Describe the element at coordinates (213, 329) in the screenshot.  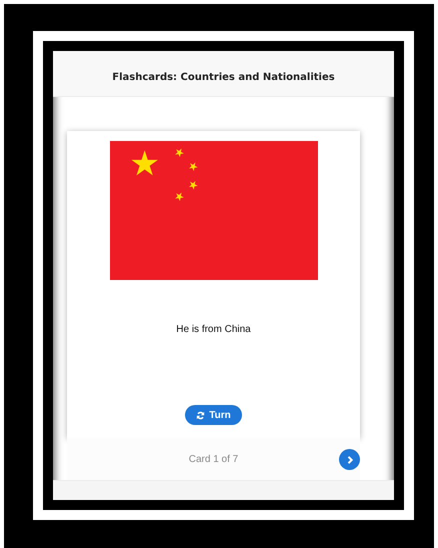
I see `card-sentence: He is from China` at that location.